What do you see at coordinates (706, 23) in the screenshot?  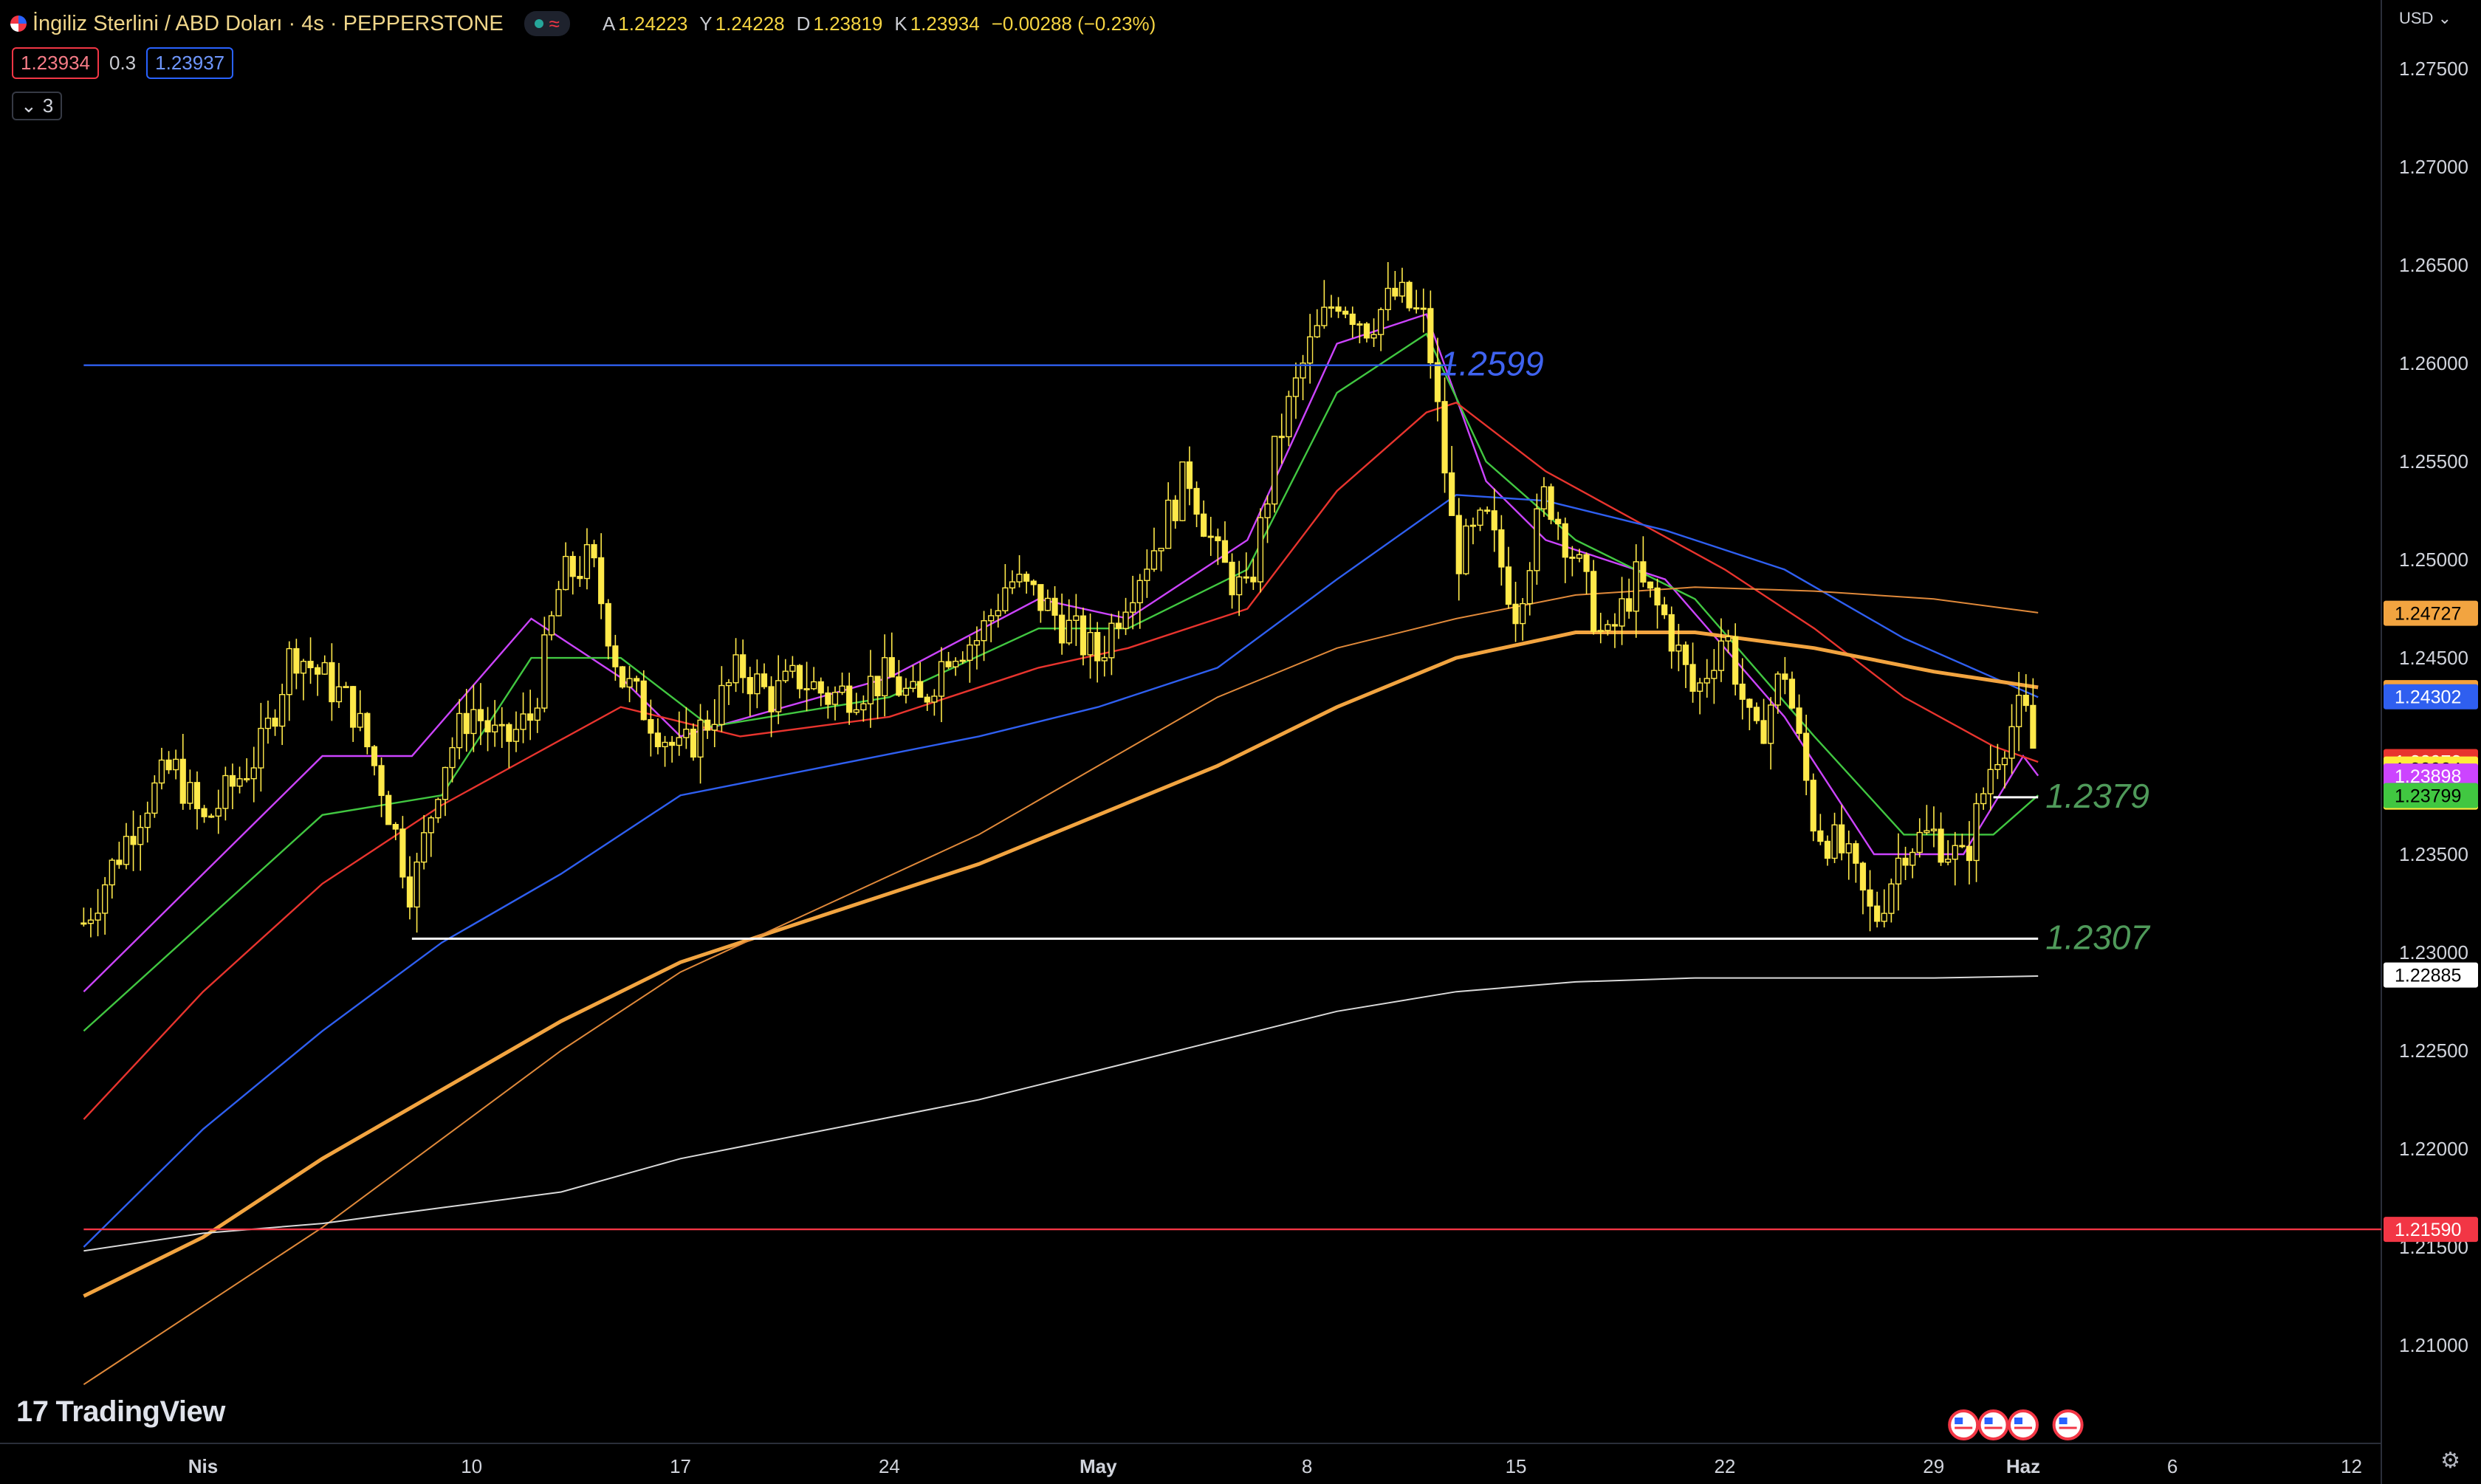 I see `ohlc-key: Y` at bounding box center [706, 23].